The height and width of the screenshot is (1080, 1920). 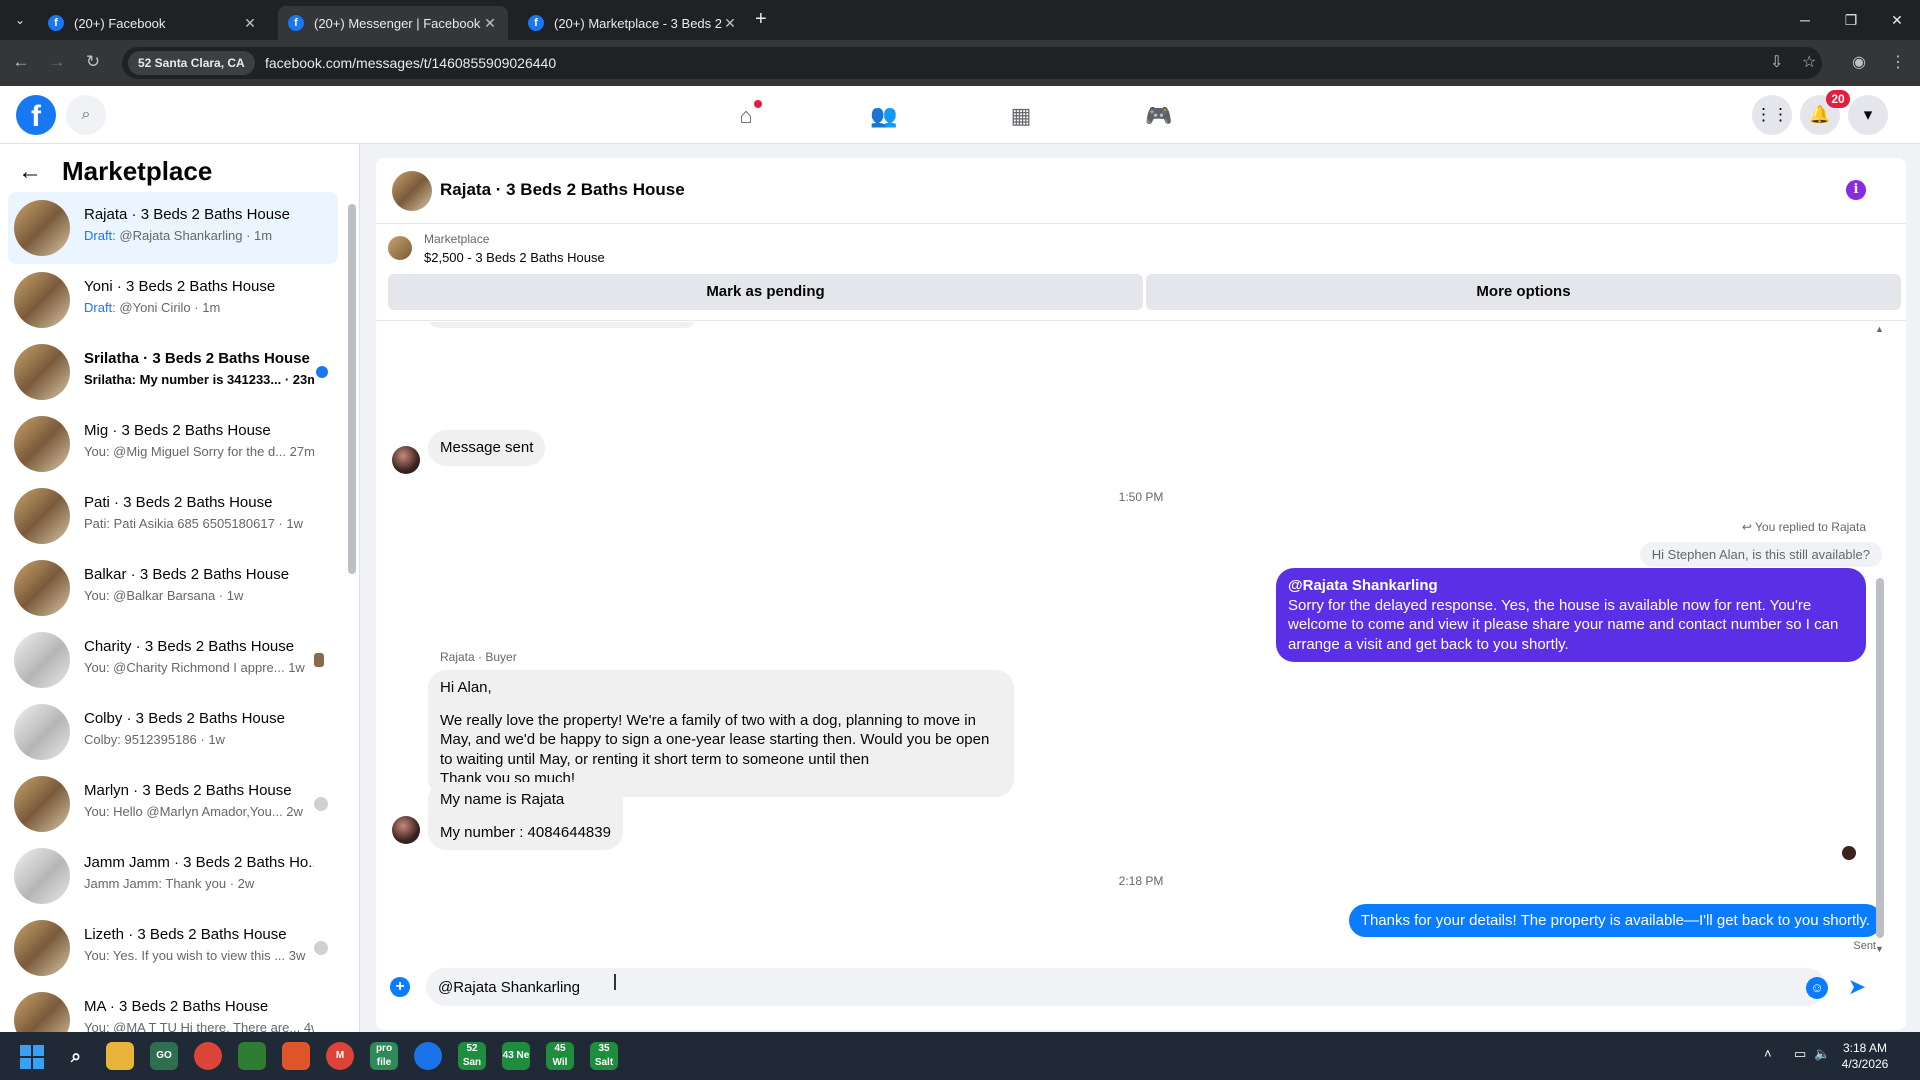 I want to click on facebook-favicon-icon: f, so click(x=56, y=23).